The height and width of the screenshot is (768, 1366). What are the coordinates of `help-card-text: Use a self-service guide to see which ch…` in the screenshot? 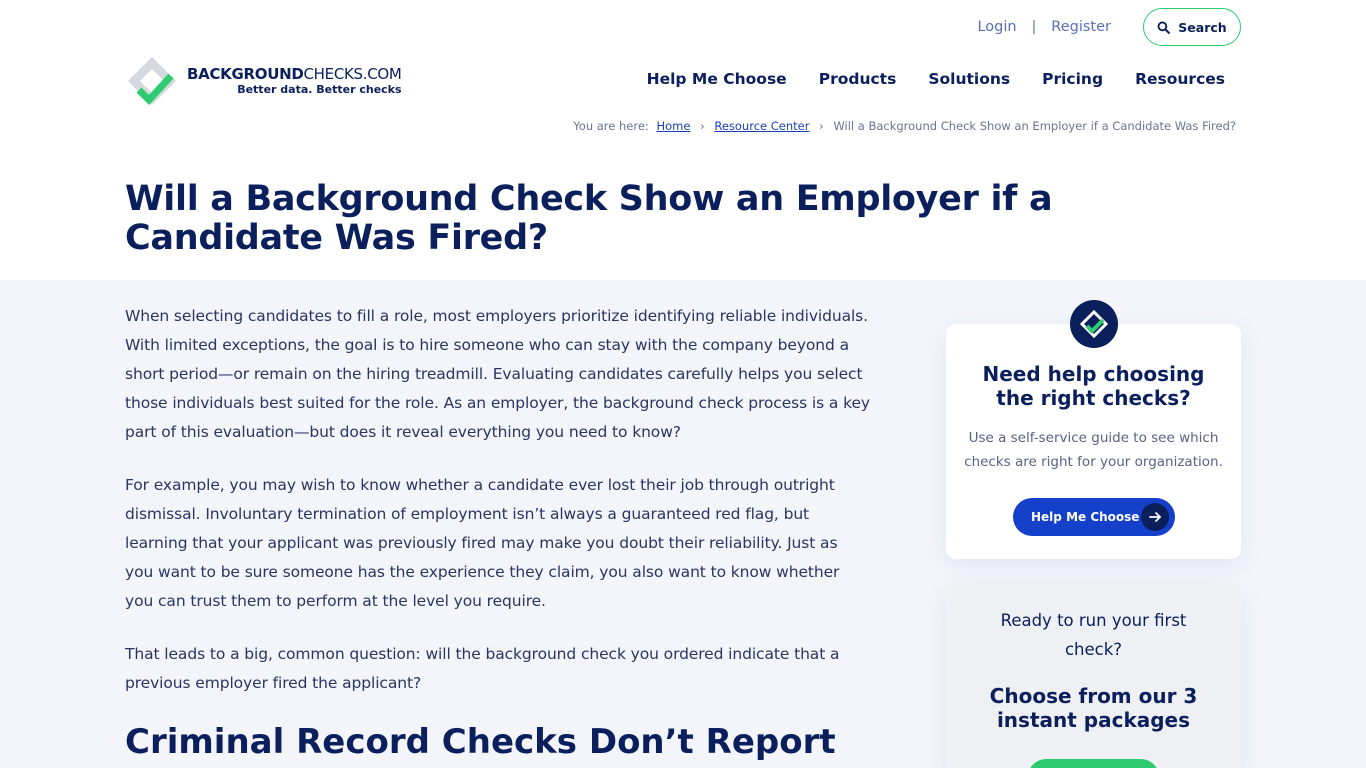 It's located at (1093, 450).